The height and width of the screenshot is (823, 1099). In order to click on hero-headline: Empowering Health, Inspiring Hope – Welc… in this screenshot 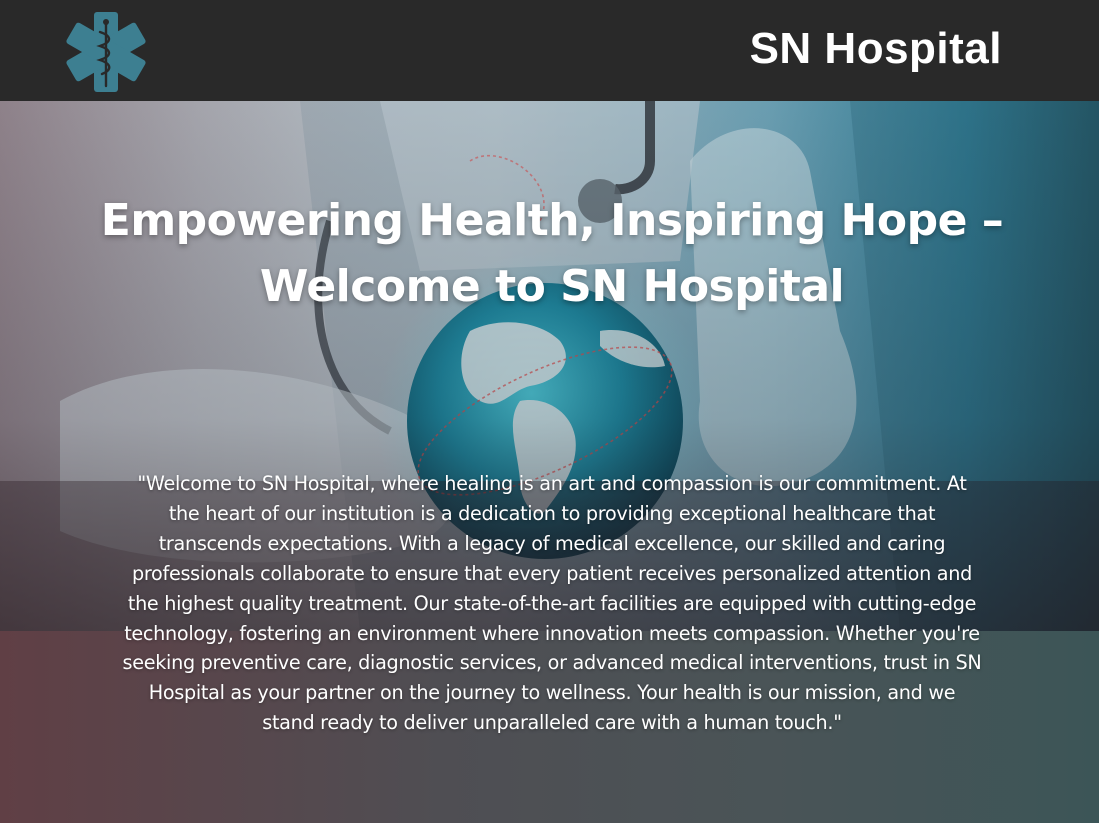, I will do `click(552, 253)`.